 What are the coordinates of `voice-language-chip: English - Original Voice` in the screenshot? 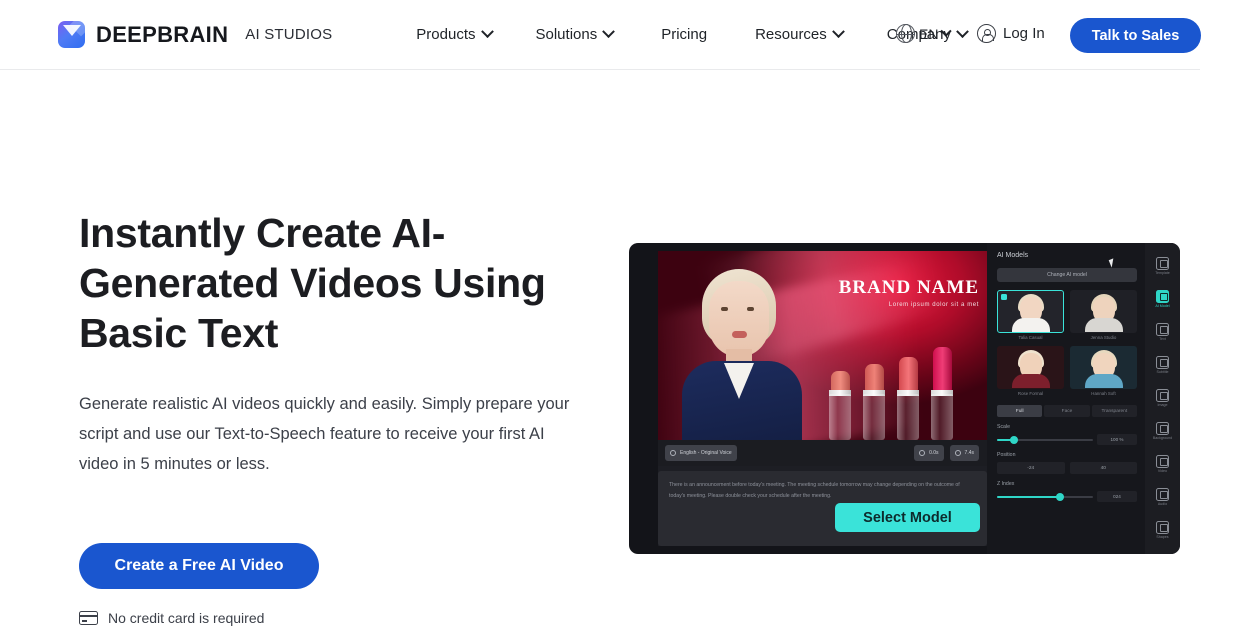 It's located at (701, 453).